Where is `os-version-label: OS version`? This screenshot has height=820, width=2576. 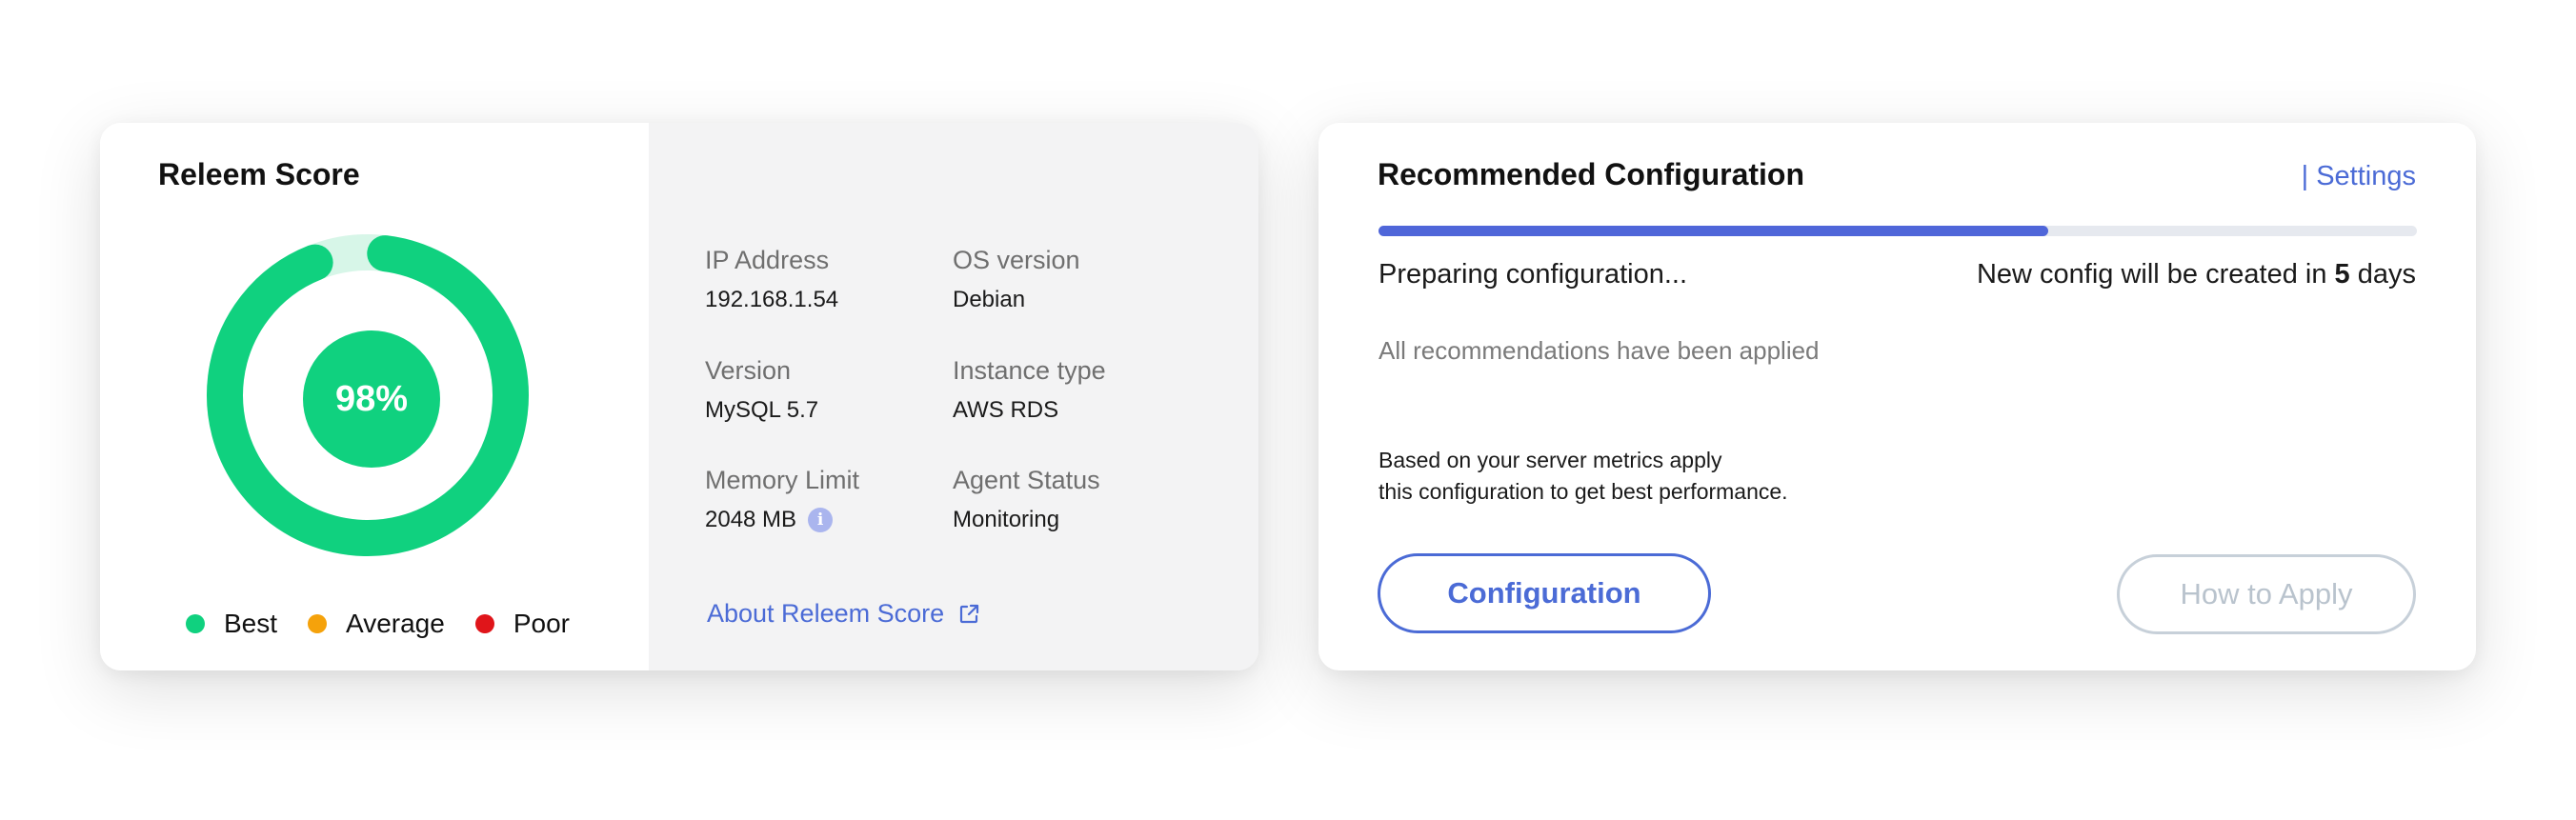
os-version-label: OS version is located at coordinates (1016, 260).